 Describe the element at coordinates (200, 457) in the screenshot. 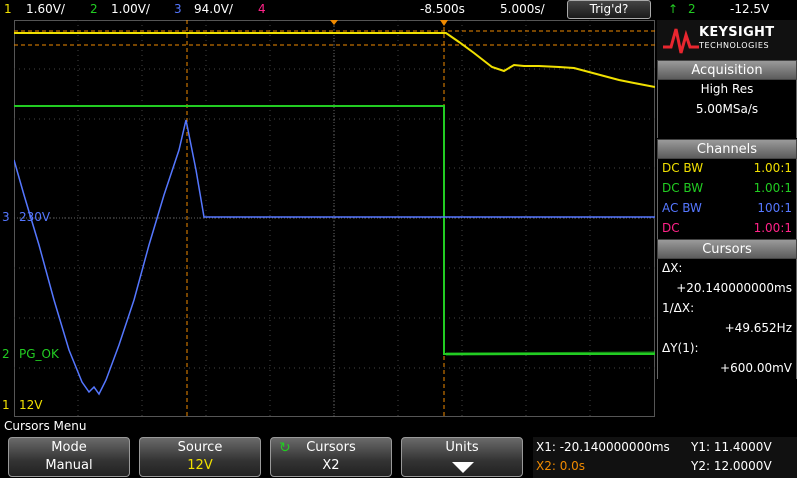

I see `source-softkey: Source 12V` at that location.